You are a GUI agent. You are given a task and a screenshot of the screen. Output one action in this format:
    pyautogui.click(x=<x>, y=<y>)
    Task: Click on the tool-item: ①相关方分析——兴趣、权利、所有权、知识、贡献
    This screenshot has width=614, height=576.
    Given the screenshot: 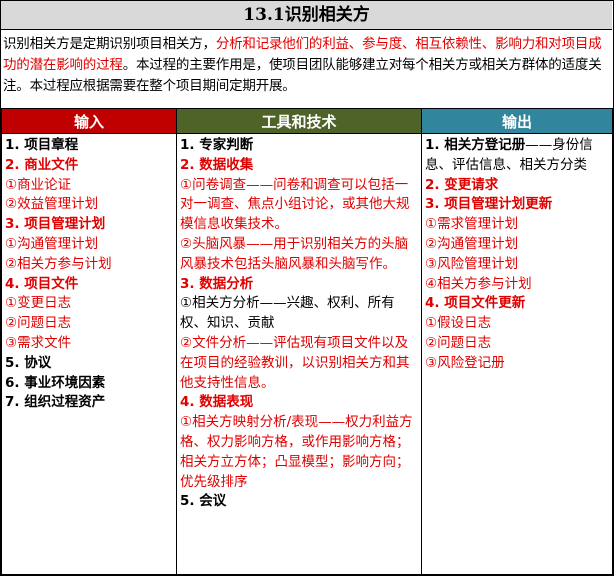 What is the action you would take?
    pyautogui.click(x=287, y=313)
    